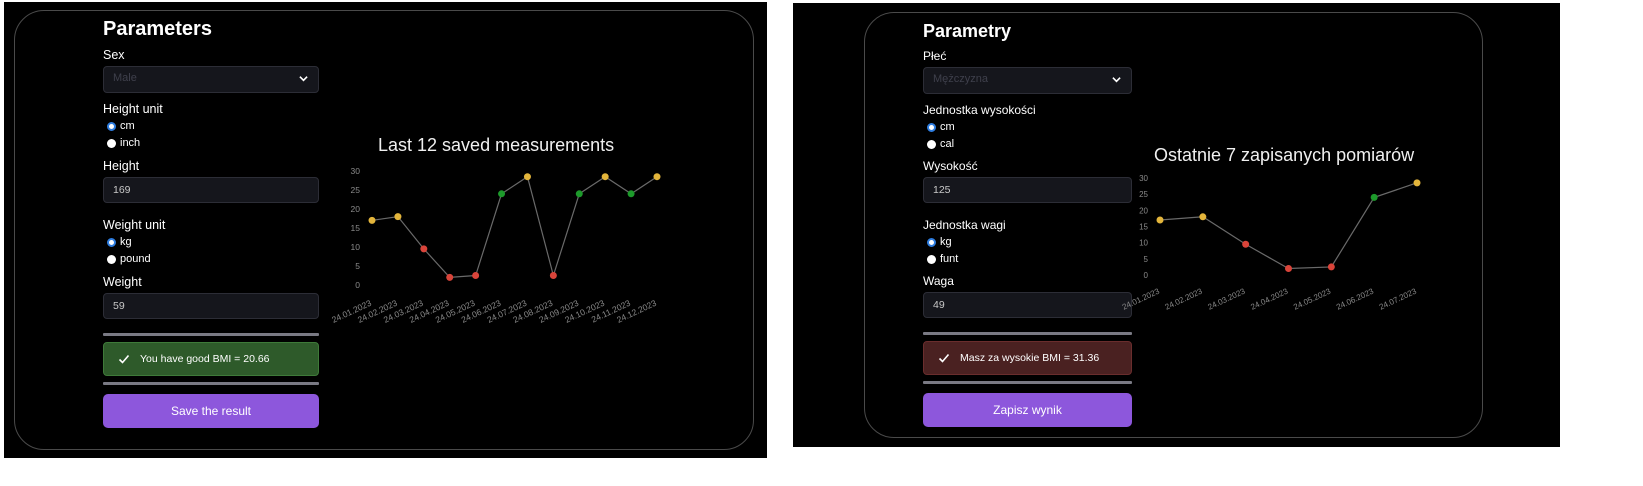 The image size is (1643, 486). Describe the element at coordinates (1029, 144) in the screenshot. I see `height-unit-option-cal: cal` at that location.